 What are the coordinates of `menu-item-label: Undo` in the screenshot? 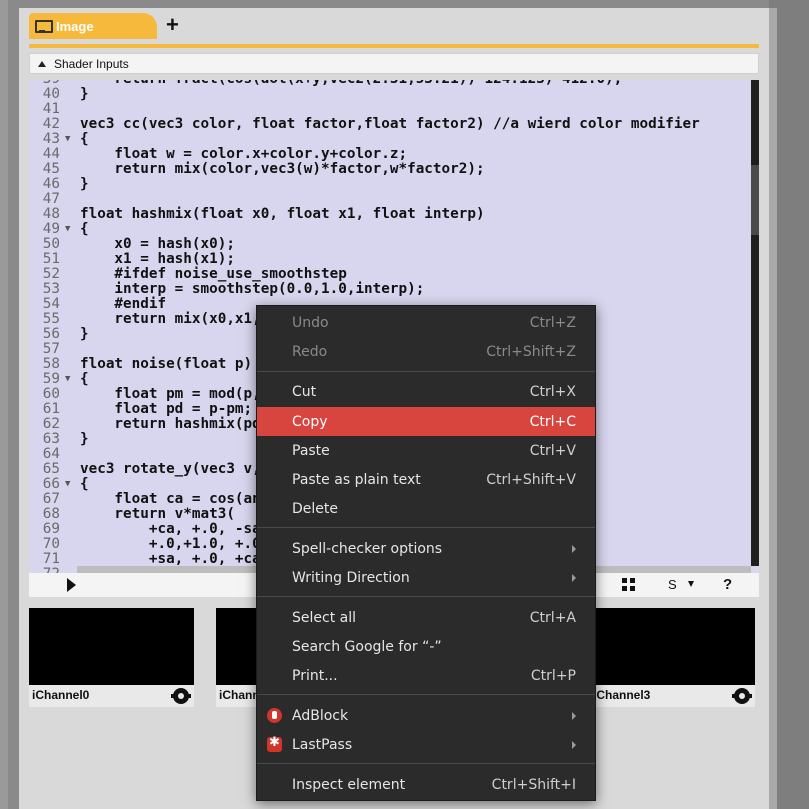 It's located at (310, 322).